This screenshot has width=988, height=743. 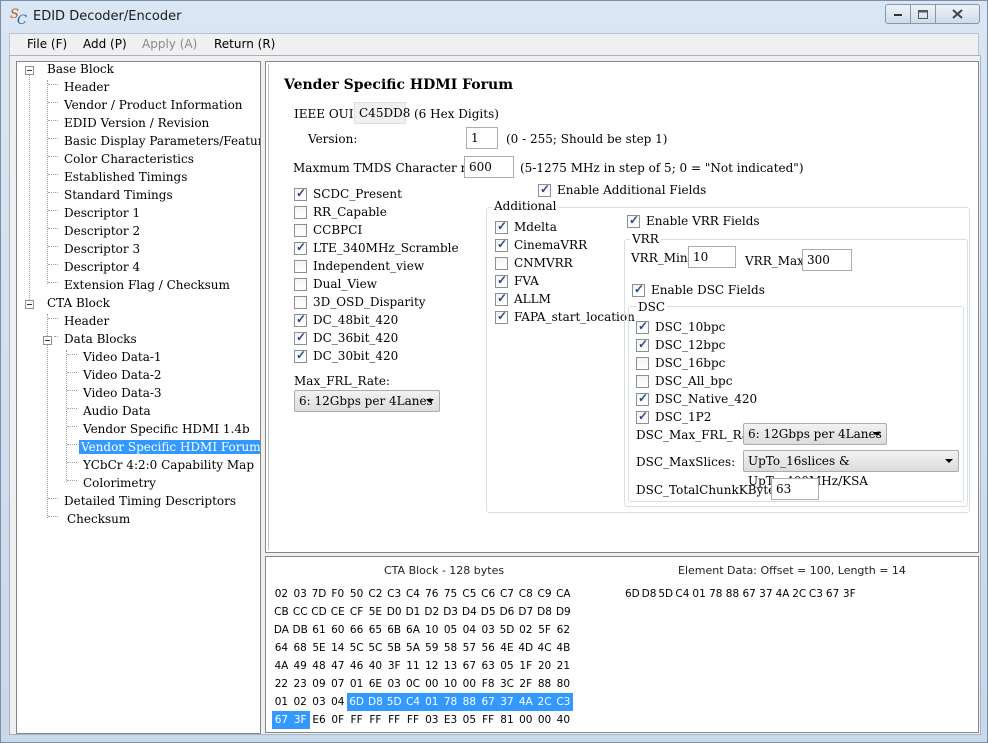 I want to click on hex-byte: 64, so click(x=281, y=648).